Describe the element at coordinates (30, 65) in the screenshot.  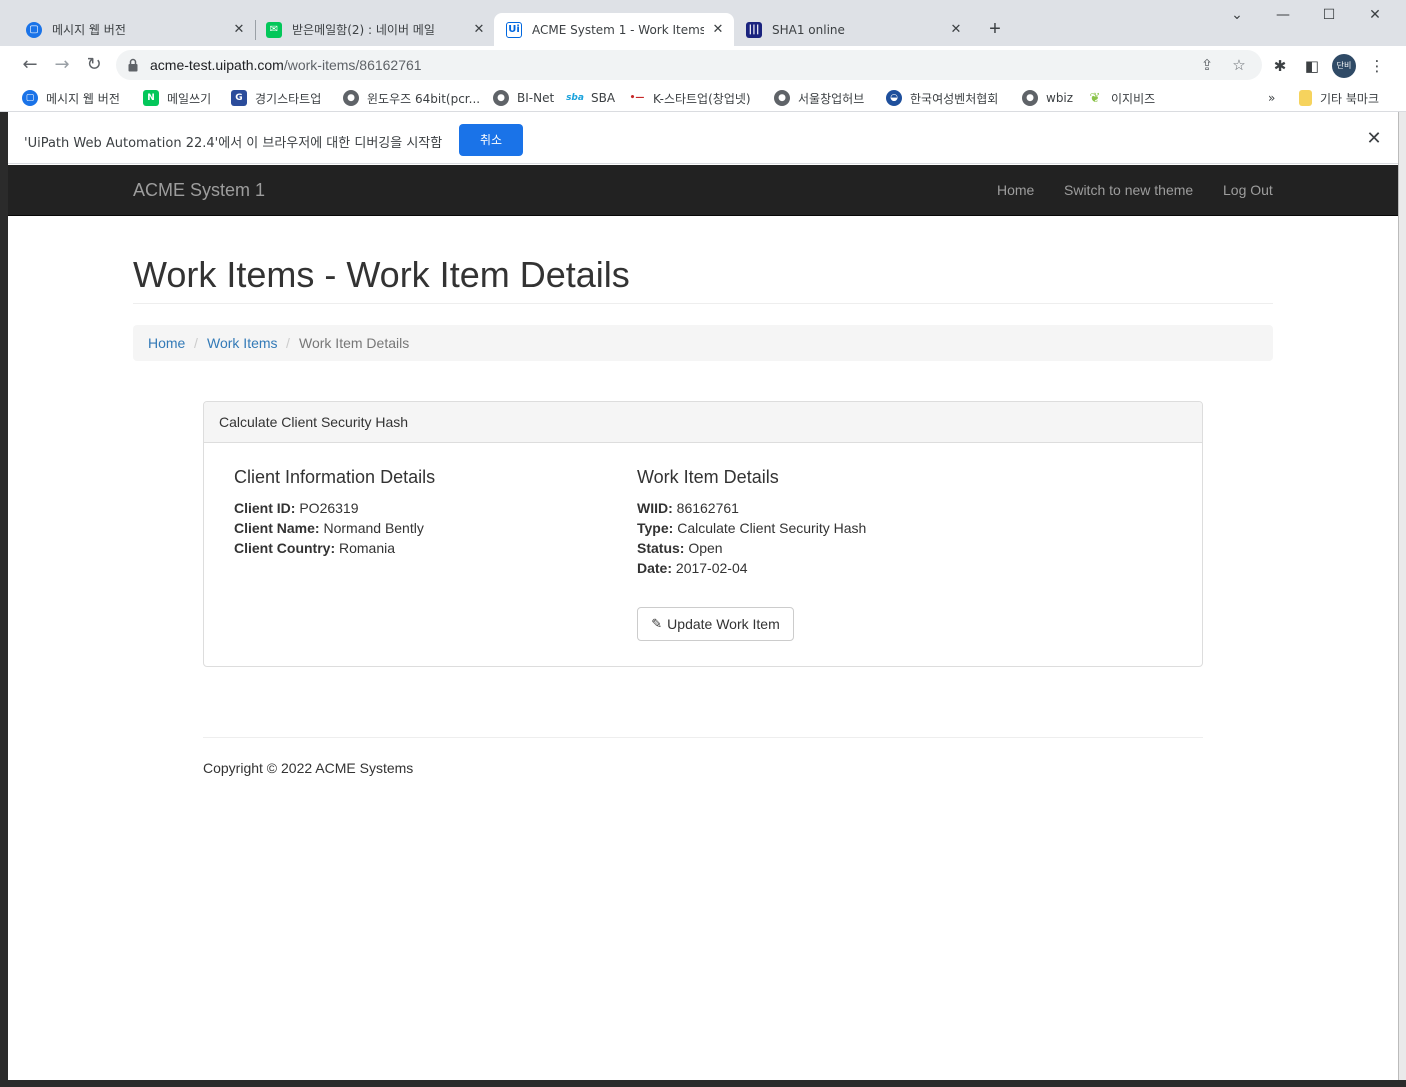
I see `back-button: ←` at that location.